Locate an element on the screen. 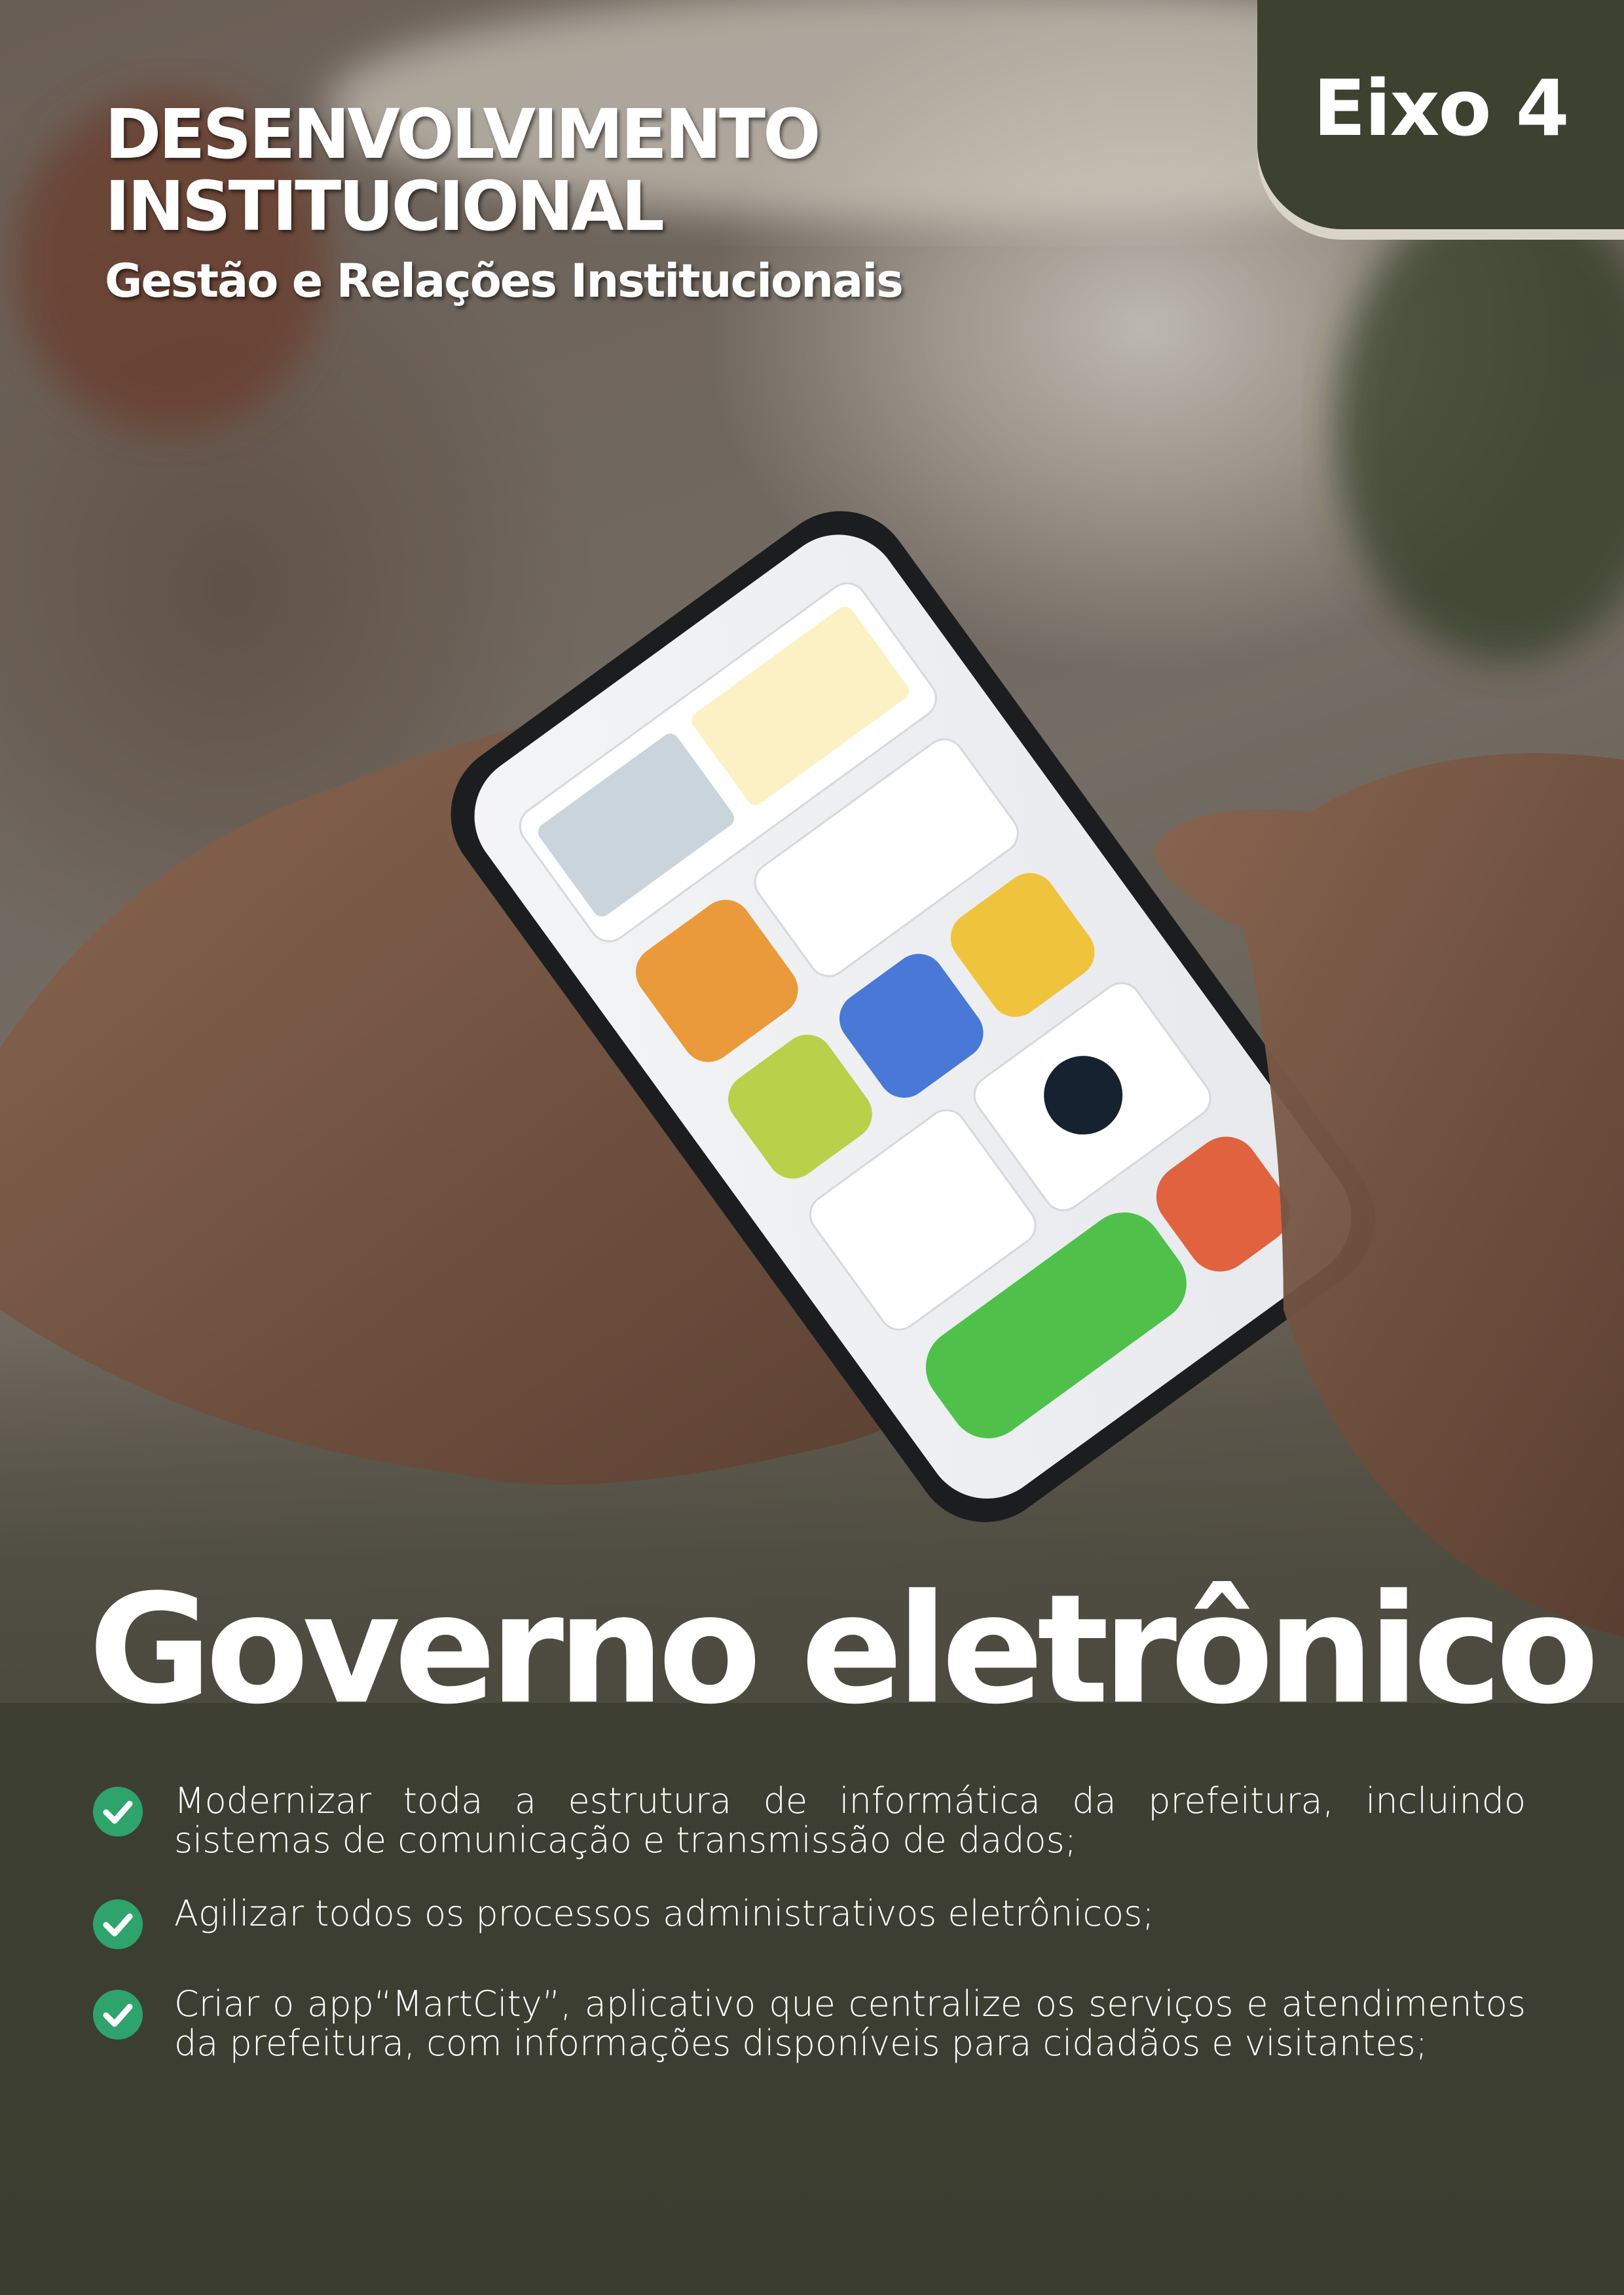  axis-badge: Eixo 4 is located at coordinates (1440, 114).